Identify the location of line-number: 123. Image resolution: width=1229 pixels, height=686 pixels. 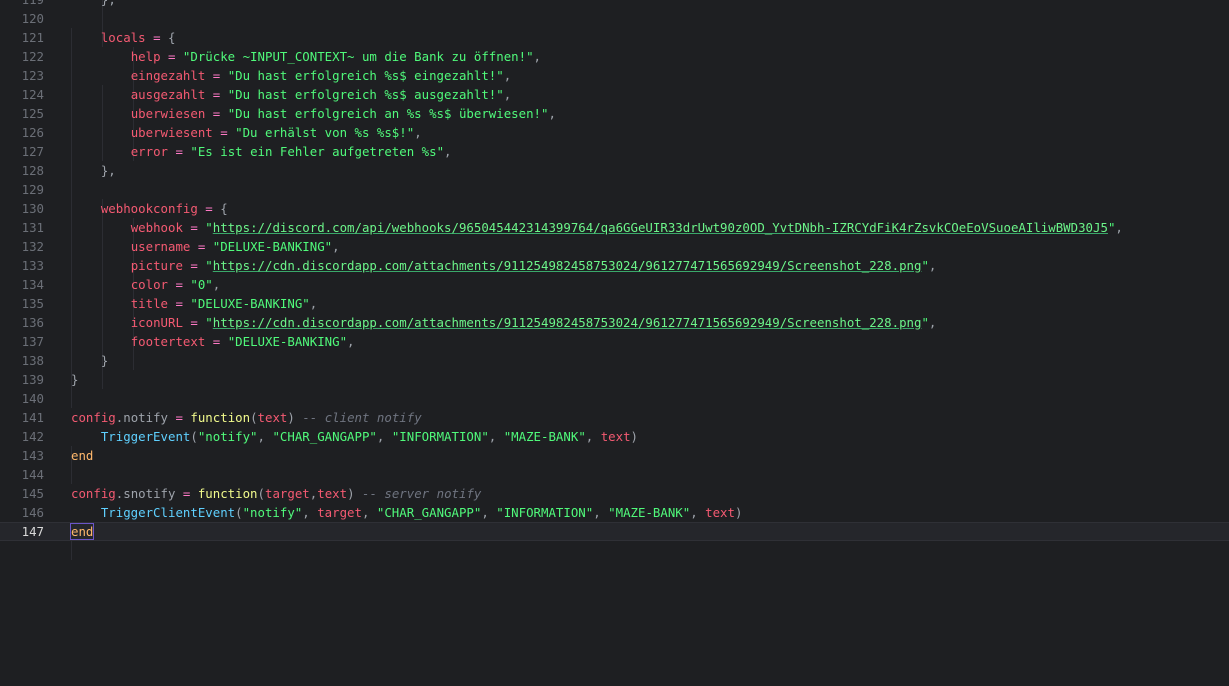
(32, 75).